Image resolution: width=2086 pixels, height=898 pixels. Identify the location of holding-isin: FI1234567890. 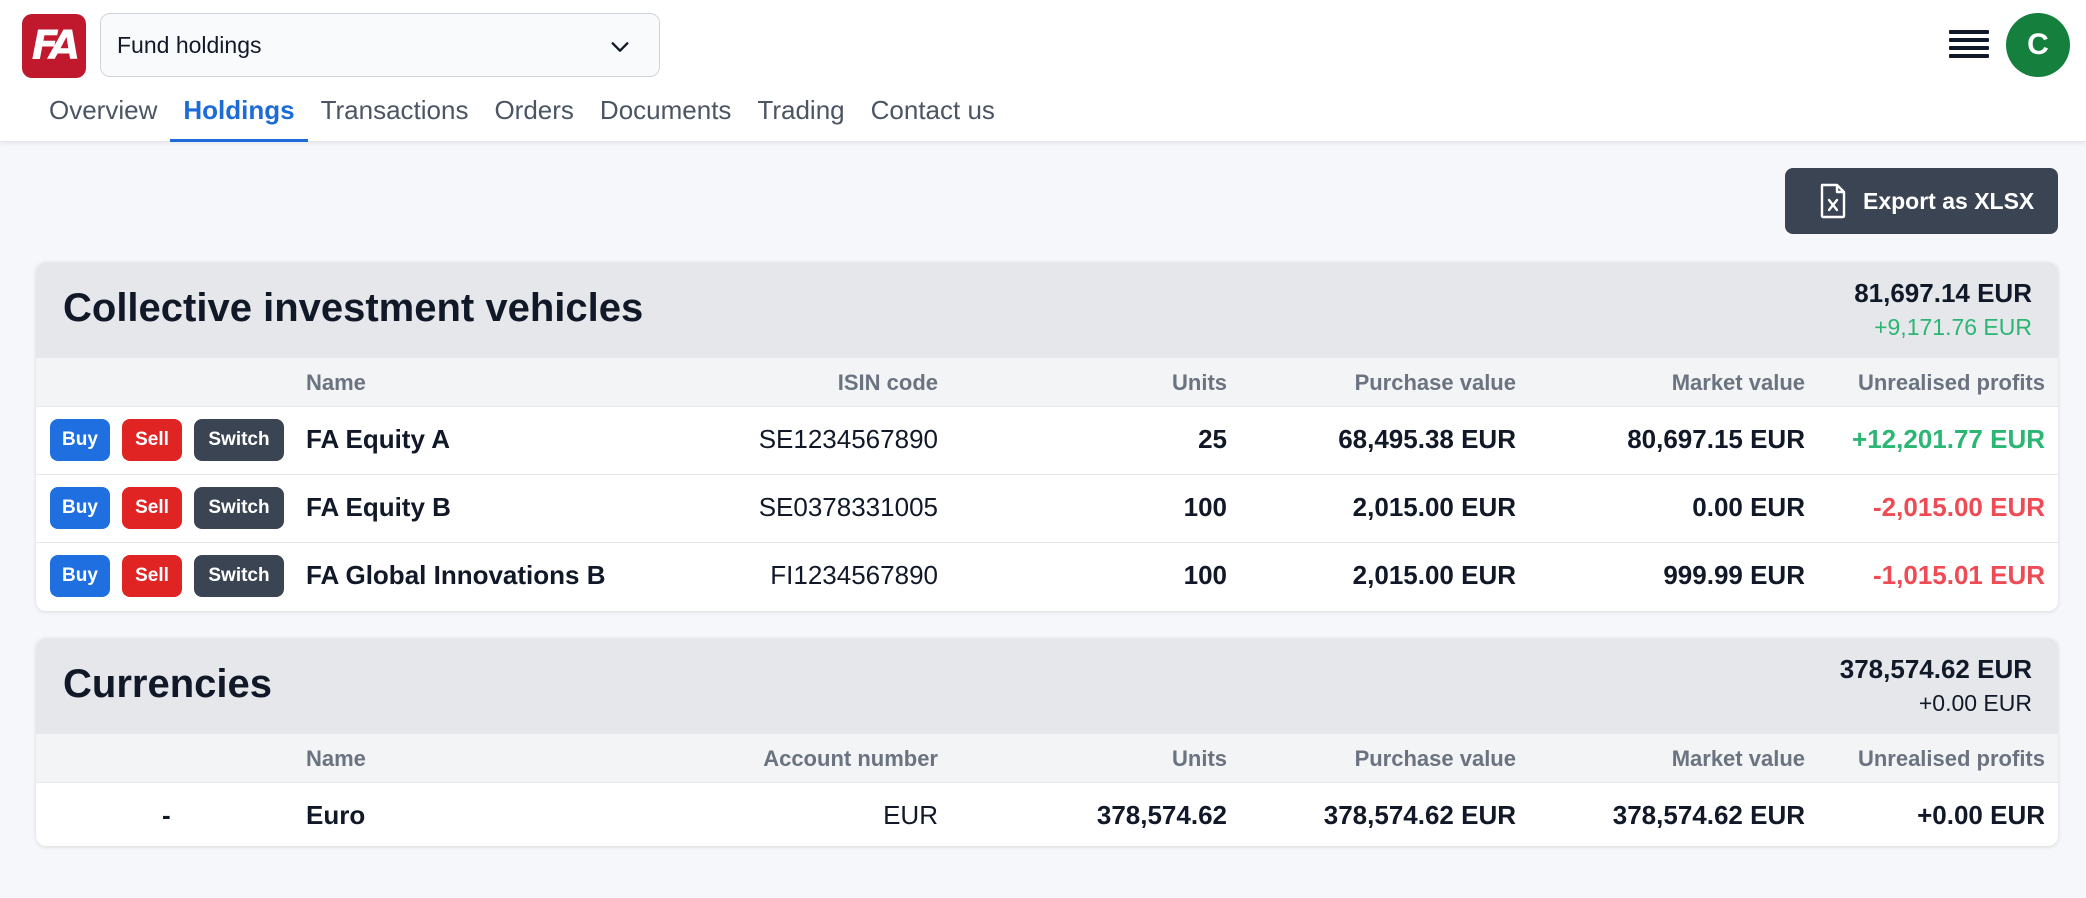
(854, 575).